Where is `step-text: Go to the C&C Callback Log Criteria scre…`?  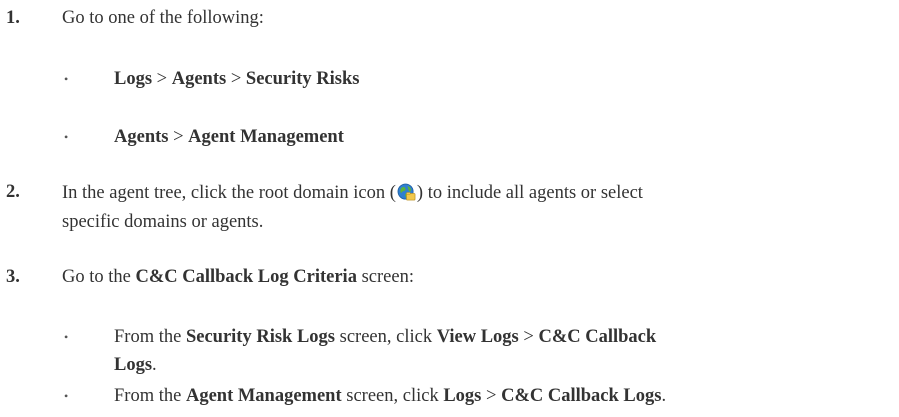
step-text: Go to the C&C Callback Log Criteria scre… is located at coordinates (238, 277).